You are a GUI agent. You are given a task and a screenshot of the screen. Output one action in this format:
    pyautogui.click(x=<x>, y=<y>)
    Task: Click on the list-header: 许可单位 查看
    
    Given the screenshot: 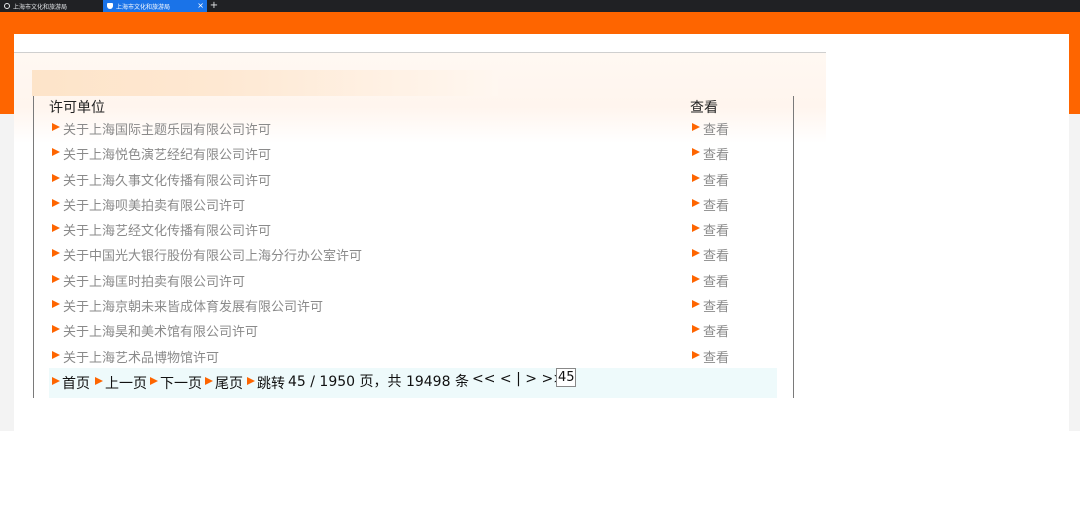 What is the action you would take?
    pyautogui.click(x=413, y=106)
    